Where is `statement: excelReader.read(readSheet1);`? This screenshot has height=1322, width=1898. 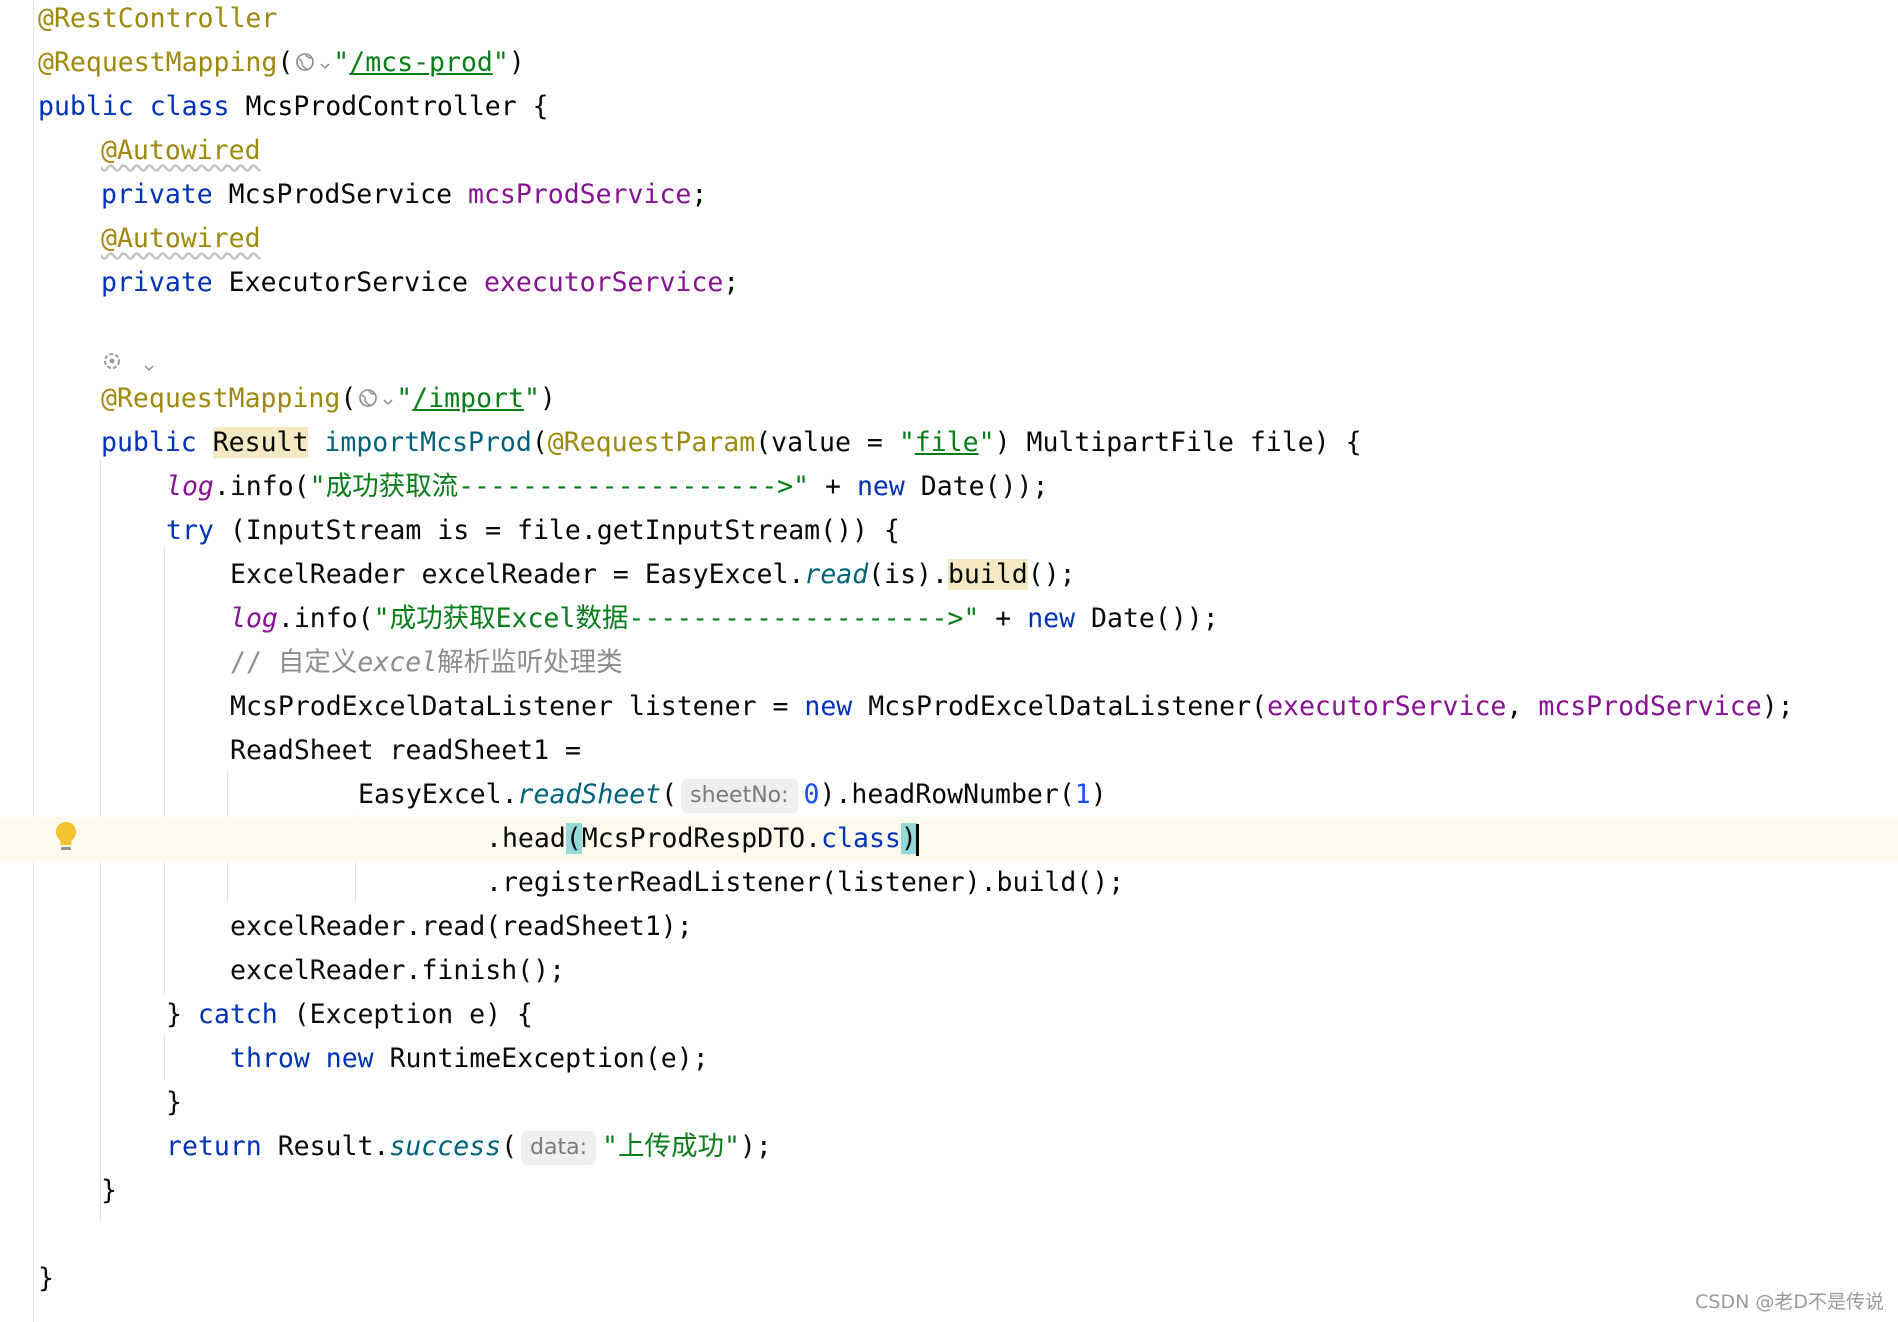 statement: excelReader.read(readSheet1); is located at coordinates (461, 926).